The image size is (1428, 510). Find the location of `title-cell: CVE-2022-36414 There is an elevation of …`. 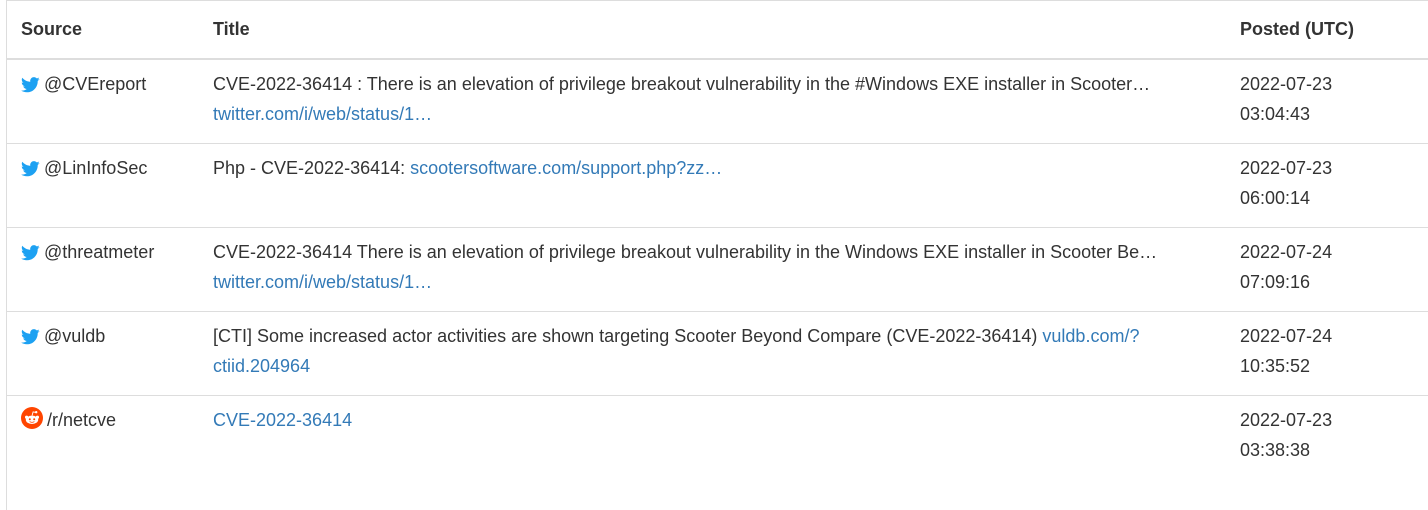

title-cell: CVE-2022-36414 There is an elevation of … is located at coordinates (712, 269).